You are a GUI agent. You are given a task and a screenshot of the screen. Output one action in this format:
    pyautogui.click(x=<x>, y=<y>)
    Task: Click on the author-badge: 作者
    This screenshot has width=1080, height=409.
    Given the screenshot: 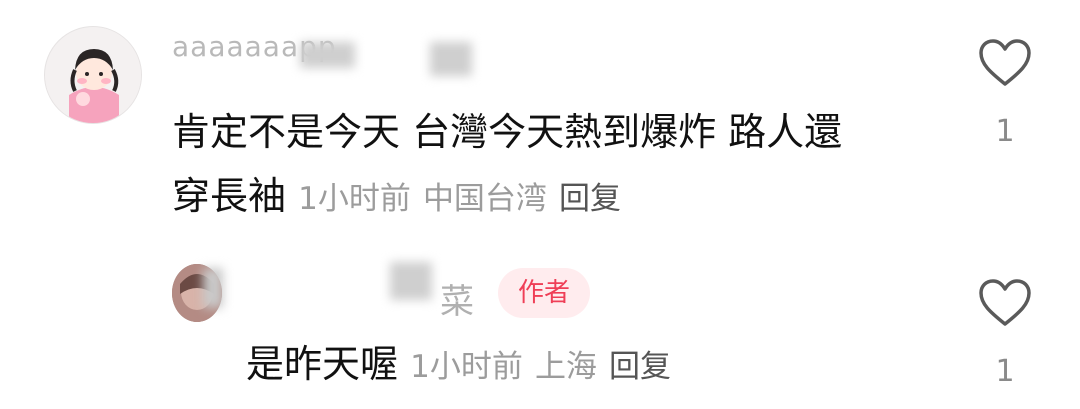 What is the action you would take?
    pyautogui.click(x=544, y=293)
    